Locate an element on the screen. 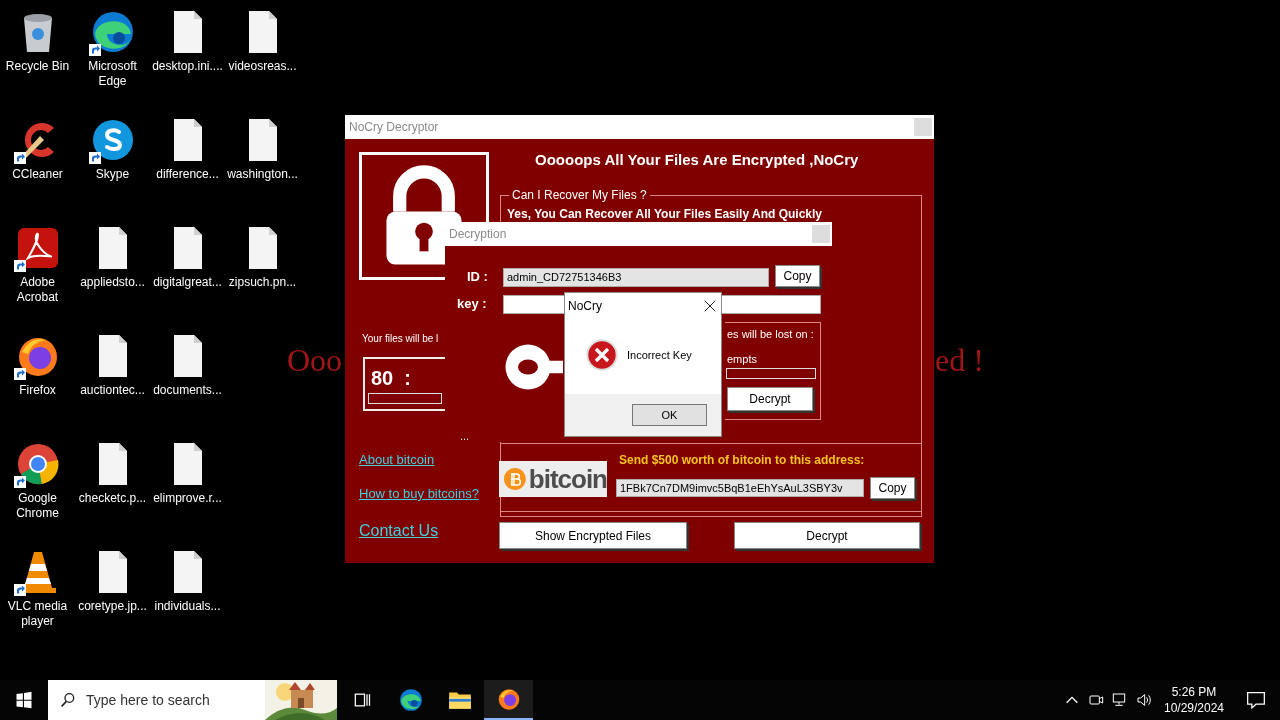  address-field: 1FBk7Cn7DM9imvc5BqB1eEhYsAuL3SBY3v is located at coordinates (740, 488).